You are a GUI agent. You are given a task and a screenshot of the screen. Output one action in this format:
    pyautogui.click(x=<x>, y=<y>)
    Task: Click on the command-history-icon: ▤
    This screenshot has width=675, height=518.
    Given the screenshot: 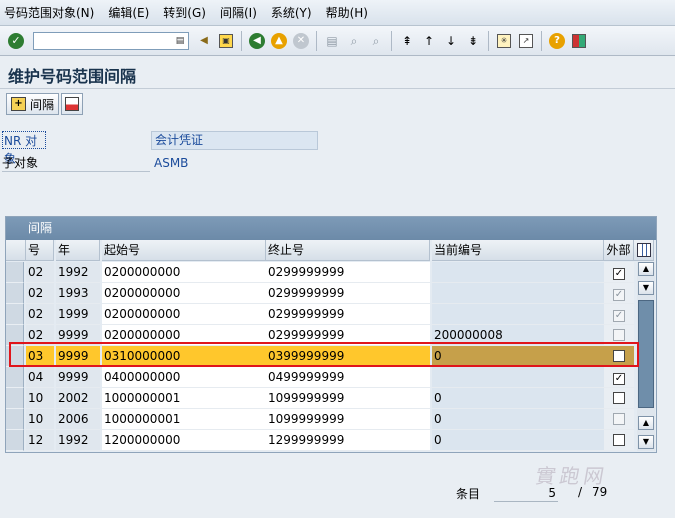 What is the action you would take?
    pyautogui.click(x=180, y=41)
    